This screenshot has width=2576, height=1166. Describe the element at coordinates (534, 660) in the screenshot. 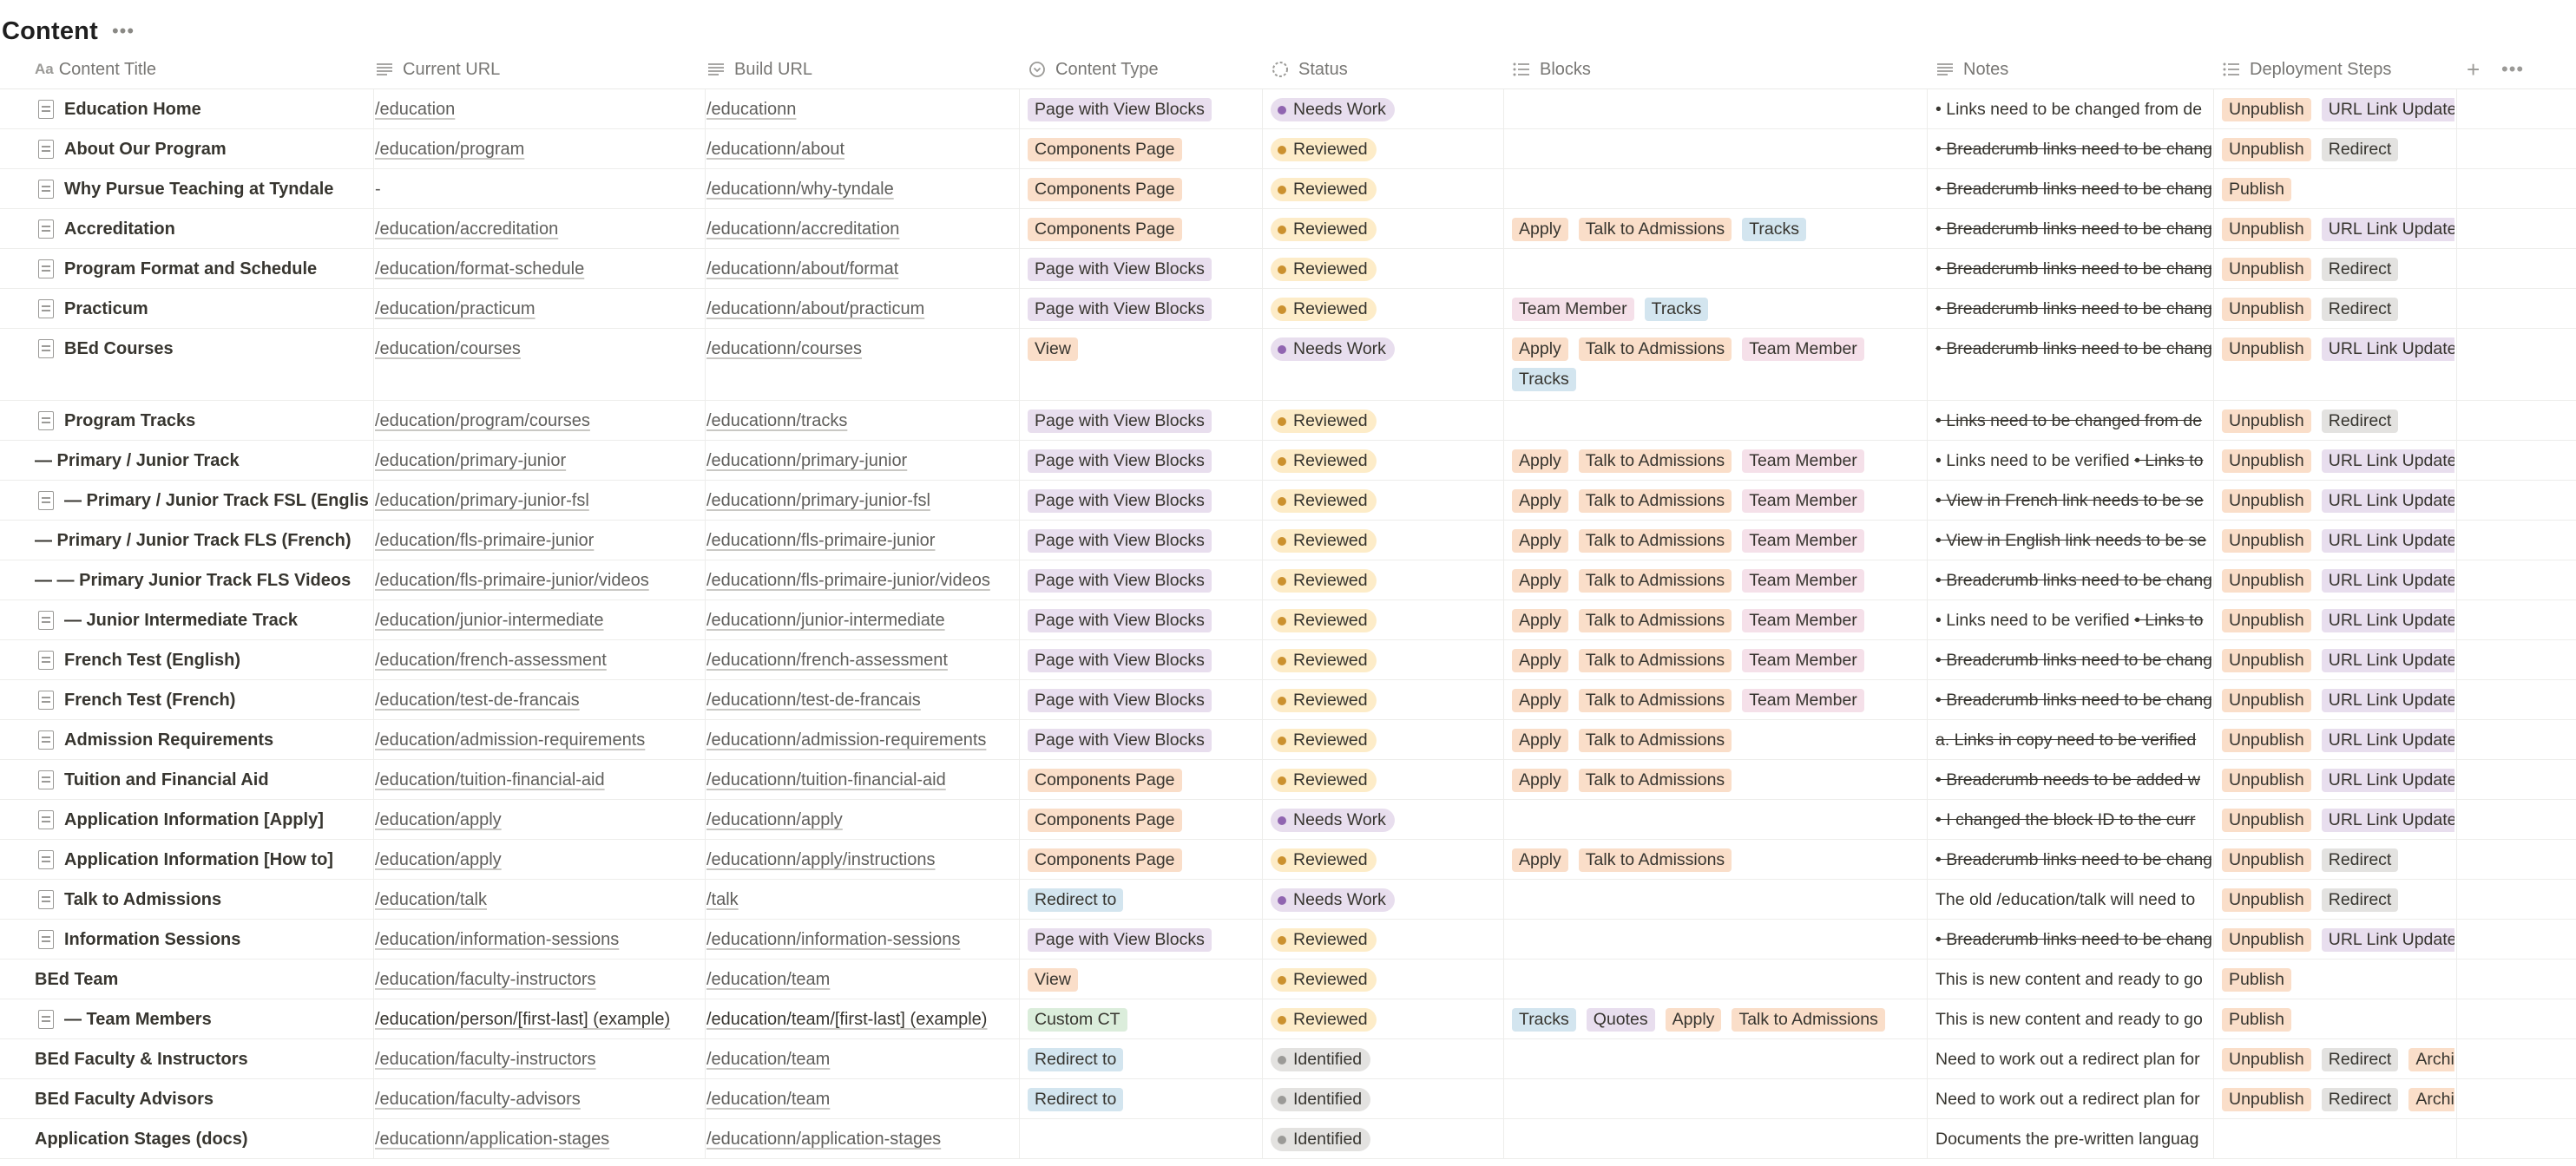

I see `current-url-cell: /education/french-assessment` at that location.